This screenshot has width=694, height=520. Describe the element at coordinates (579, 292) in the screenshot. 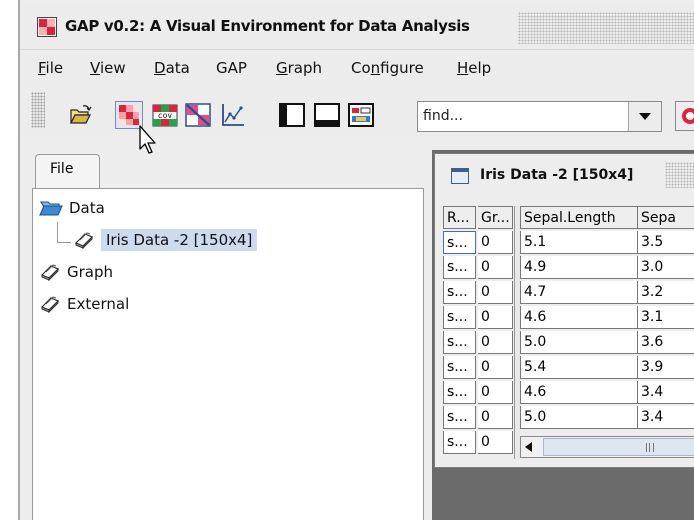

I see `table-cell: 4.7` at that location.